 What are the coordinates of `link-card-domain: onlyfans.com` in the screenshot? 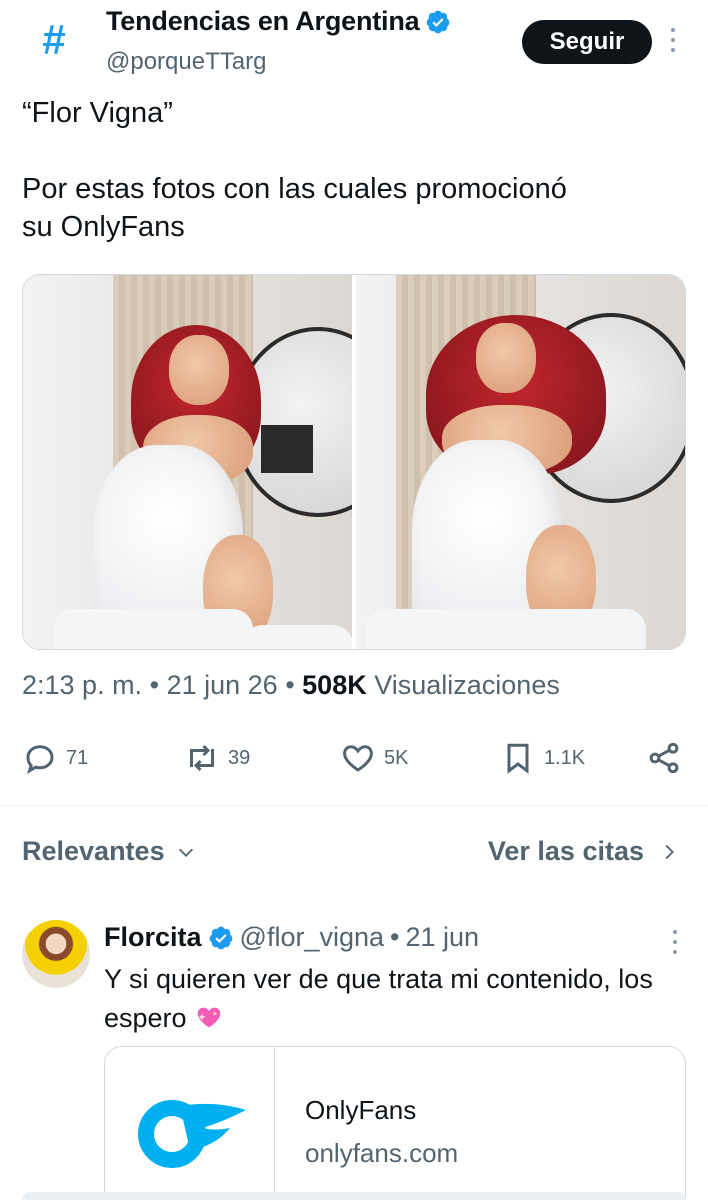 It's located at (382, 1153).